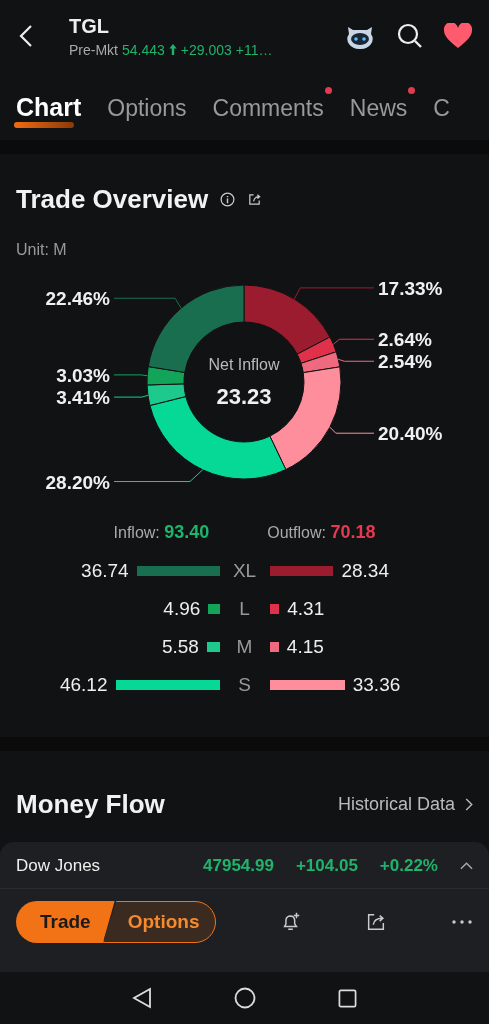 This screenshot has height=1024, width=489. What do you see at coordinates (305, 647) in the screenshot?
I see `outflow-value: 4.15` at bounding box center [305, 647].